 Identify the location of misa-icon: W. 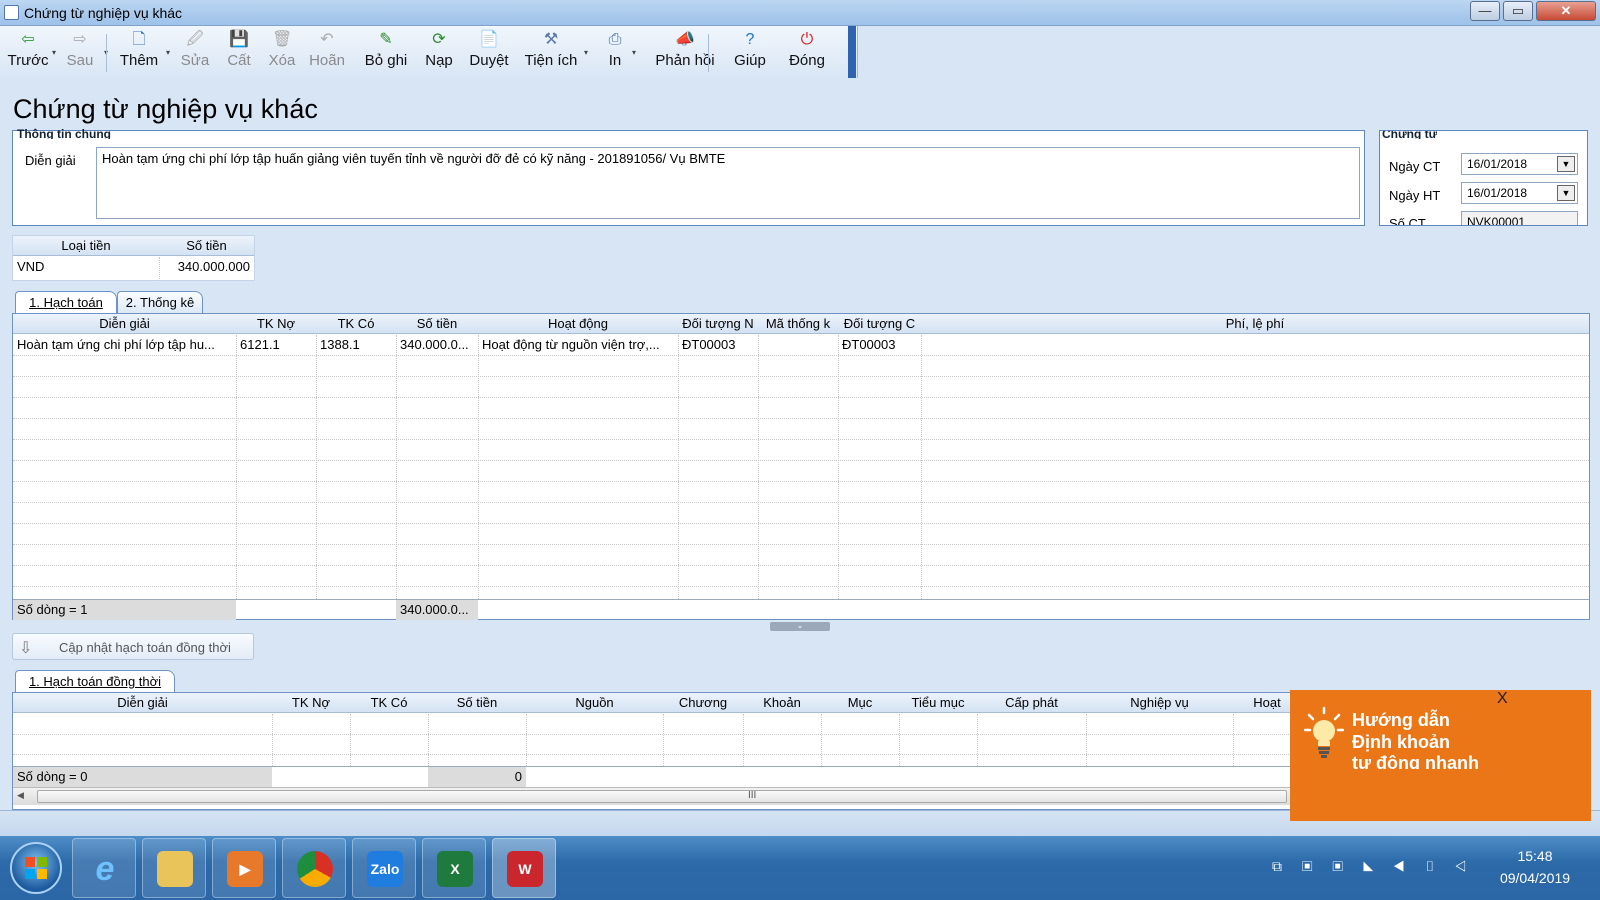
(525, 869).